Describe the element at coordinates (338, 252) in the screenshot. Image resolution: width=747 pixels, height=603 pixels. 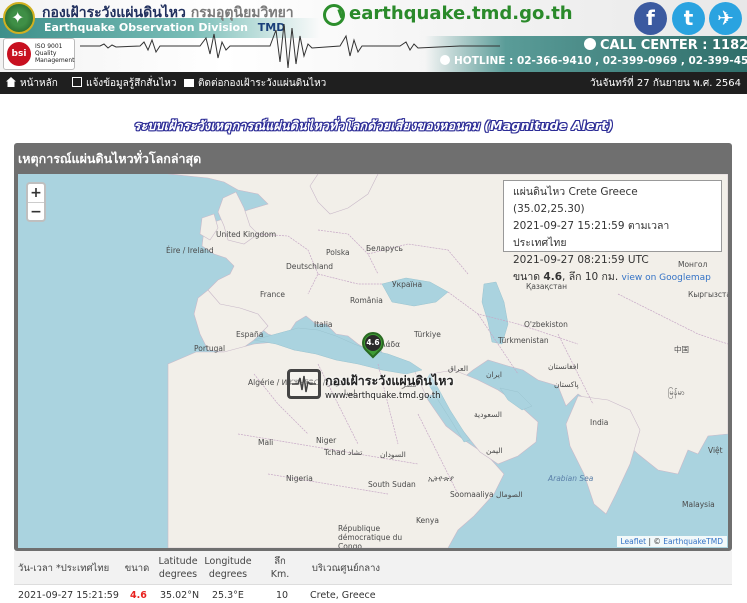
I see `map-label-poland: Polska` at that location.